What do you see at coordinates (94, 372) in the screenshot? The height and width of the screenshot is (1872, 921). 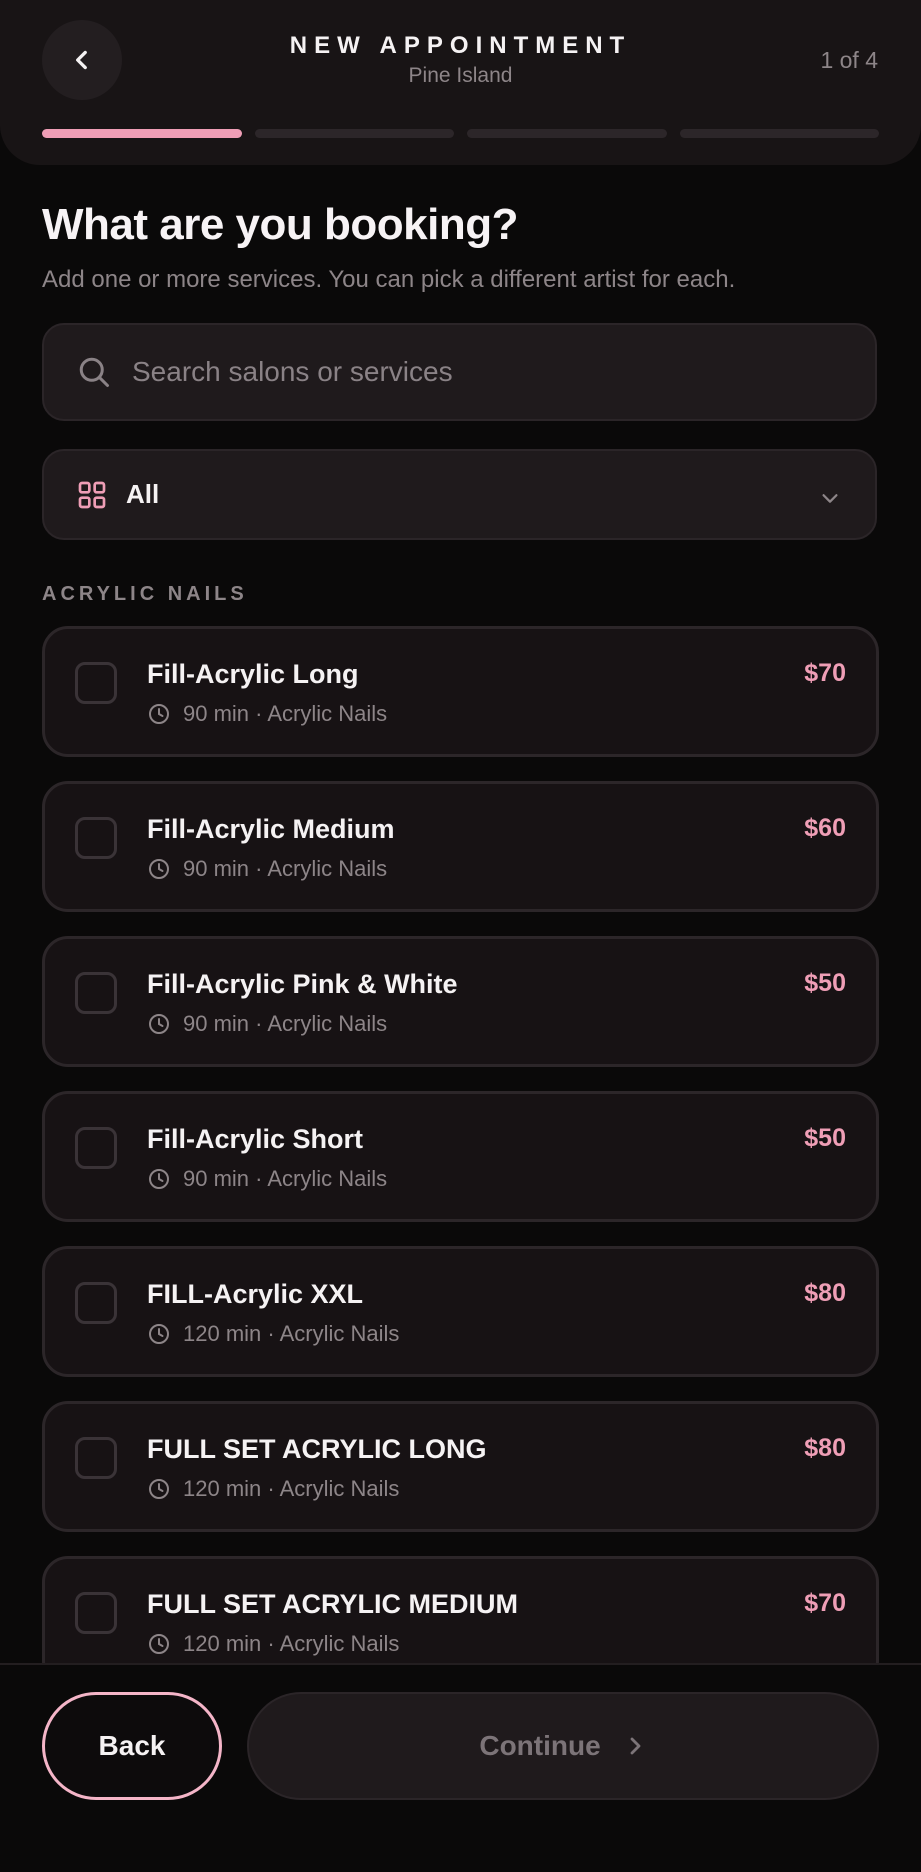 I see `search-icon` at bounding box center [94, 372].